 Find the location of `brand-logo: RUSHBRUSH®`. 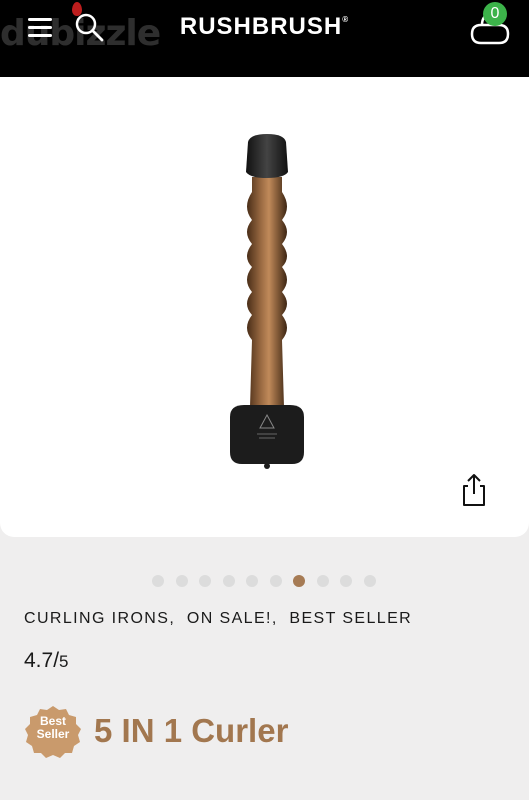

brand-logo: RUSHBRUSH® is located at coordinates (264, 27).